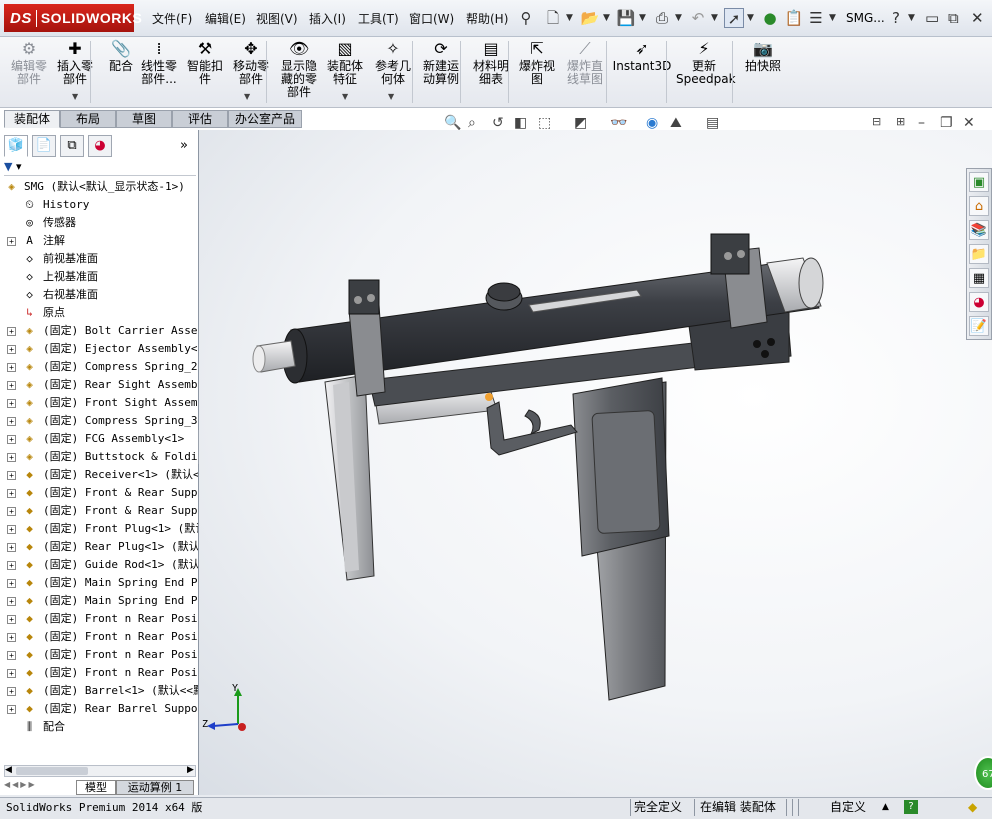 This screenshot has width=992, height=819. What do you see at coordinates (585, 63) in the screenshot?
I see `ribbon-explode-line-button: ⟋ 爆炸直 线草图` at bounding box center [585, 63].